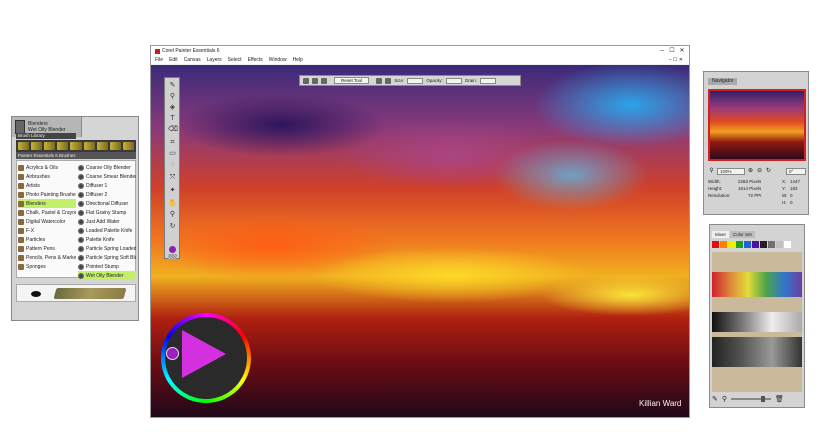 Image resolution: width=820 pixels, height=432 pixels. Describe the element at coordinates (682, 51) in the screenshot. I see `close-button: ✕` at that location.